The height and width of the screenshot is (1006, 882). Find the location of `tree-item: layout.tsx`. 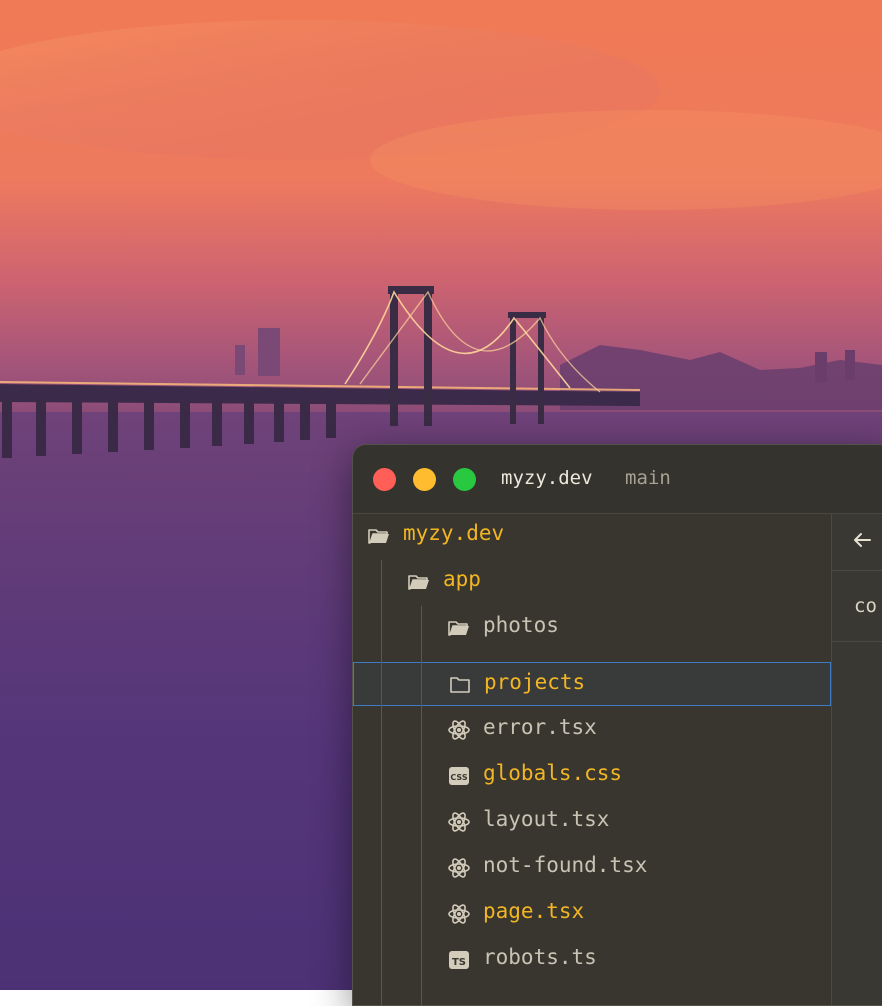

tree-item: layout.tsx is located at coordinates (592, 822).